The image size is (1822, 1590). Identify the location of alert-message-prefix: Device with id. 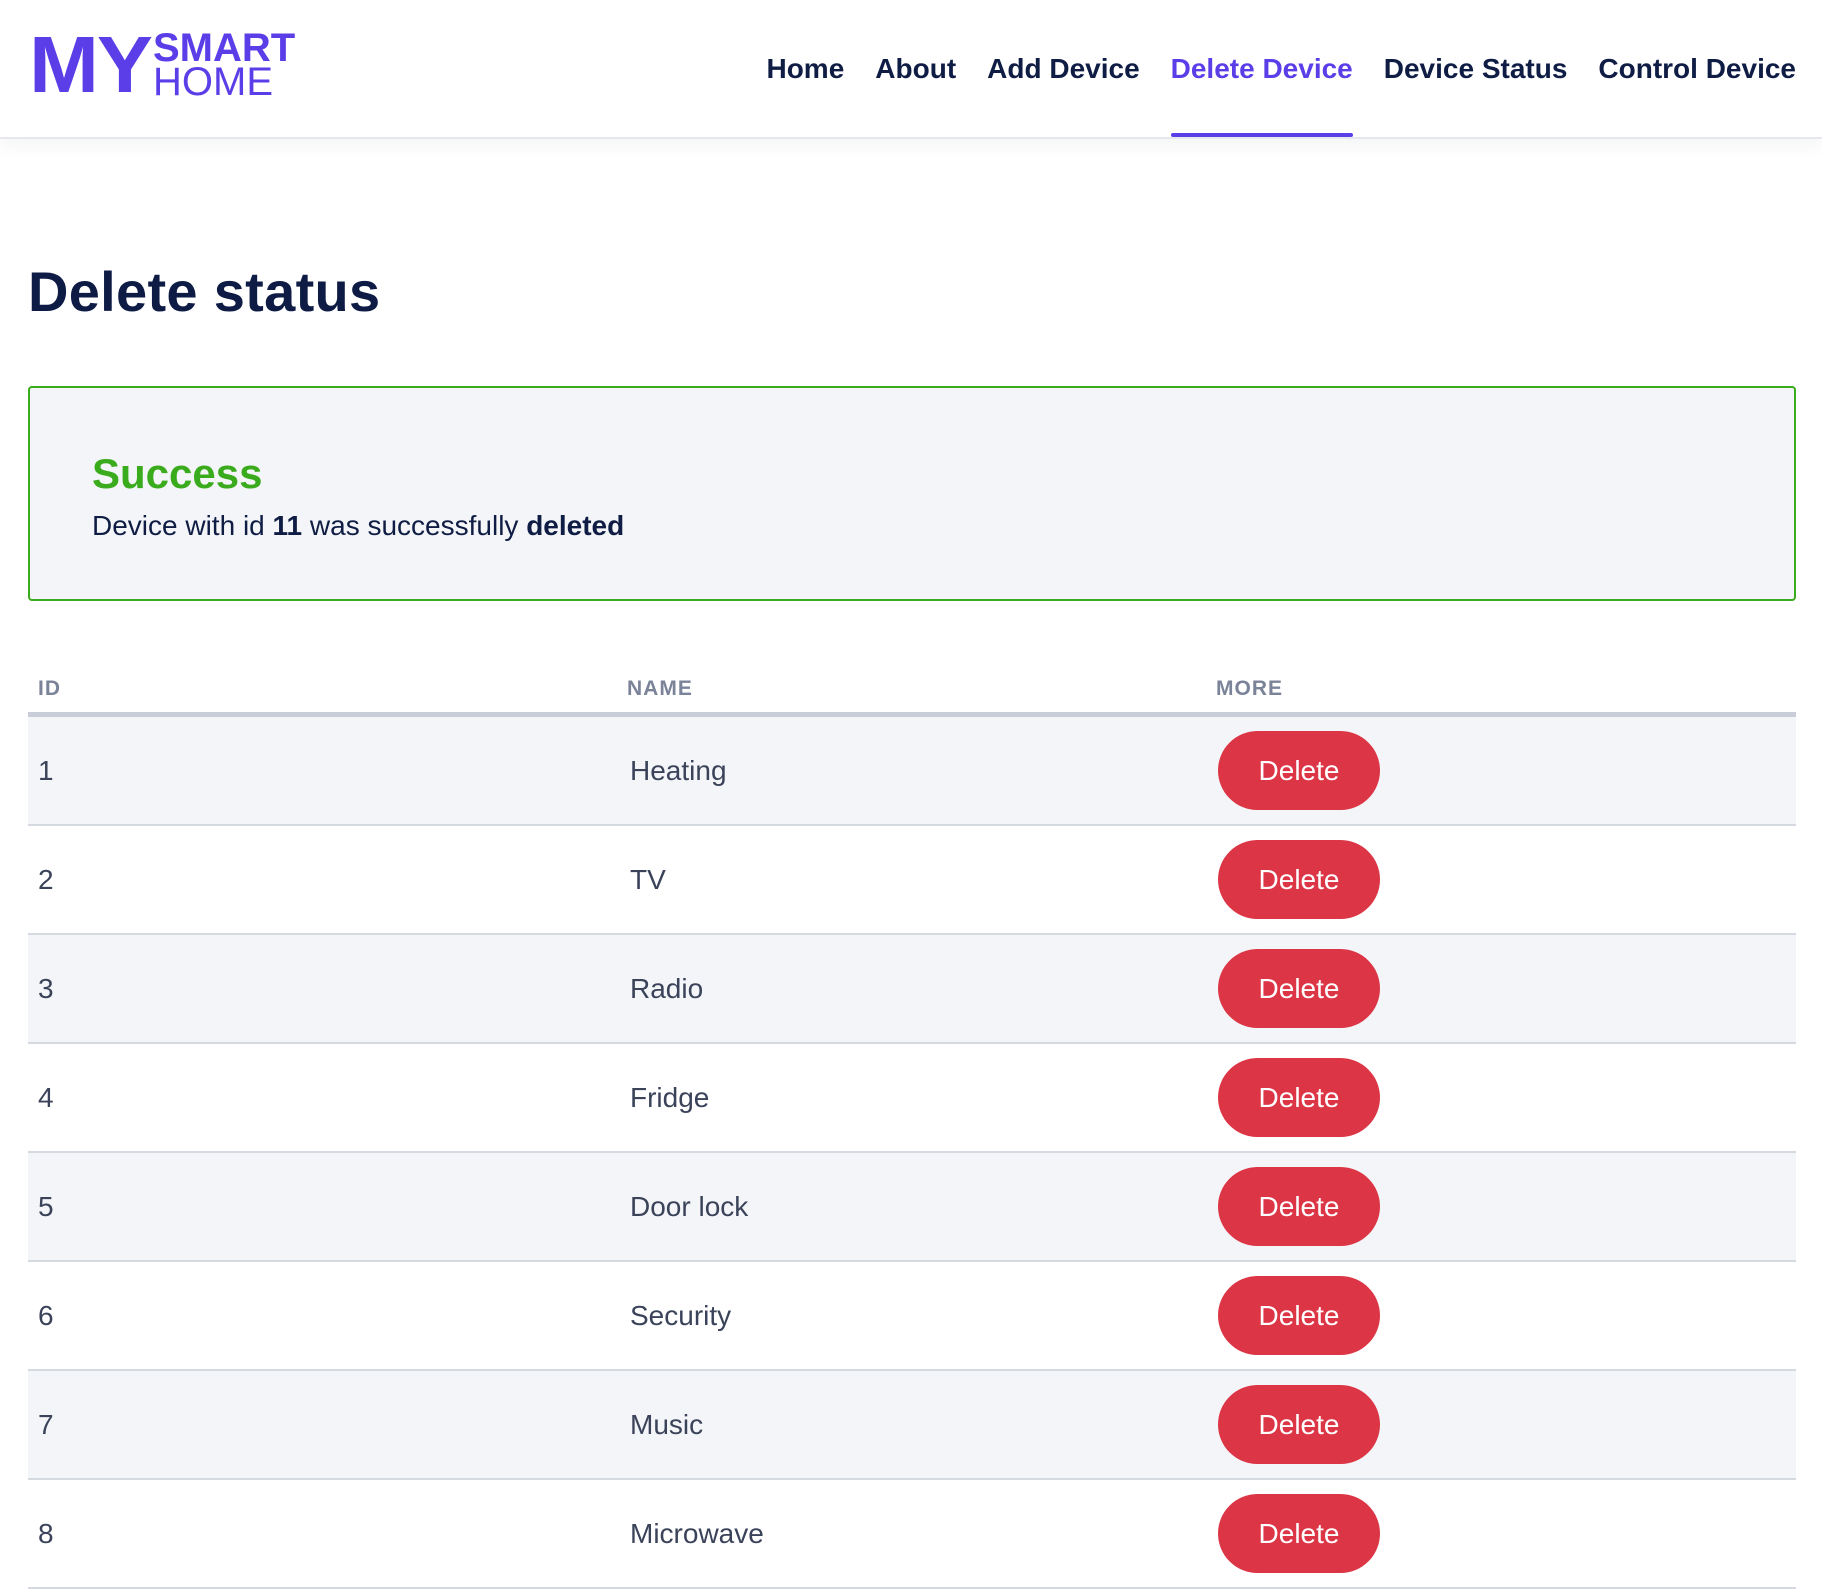
(178, 525).